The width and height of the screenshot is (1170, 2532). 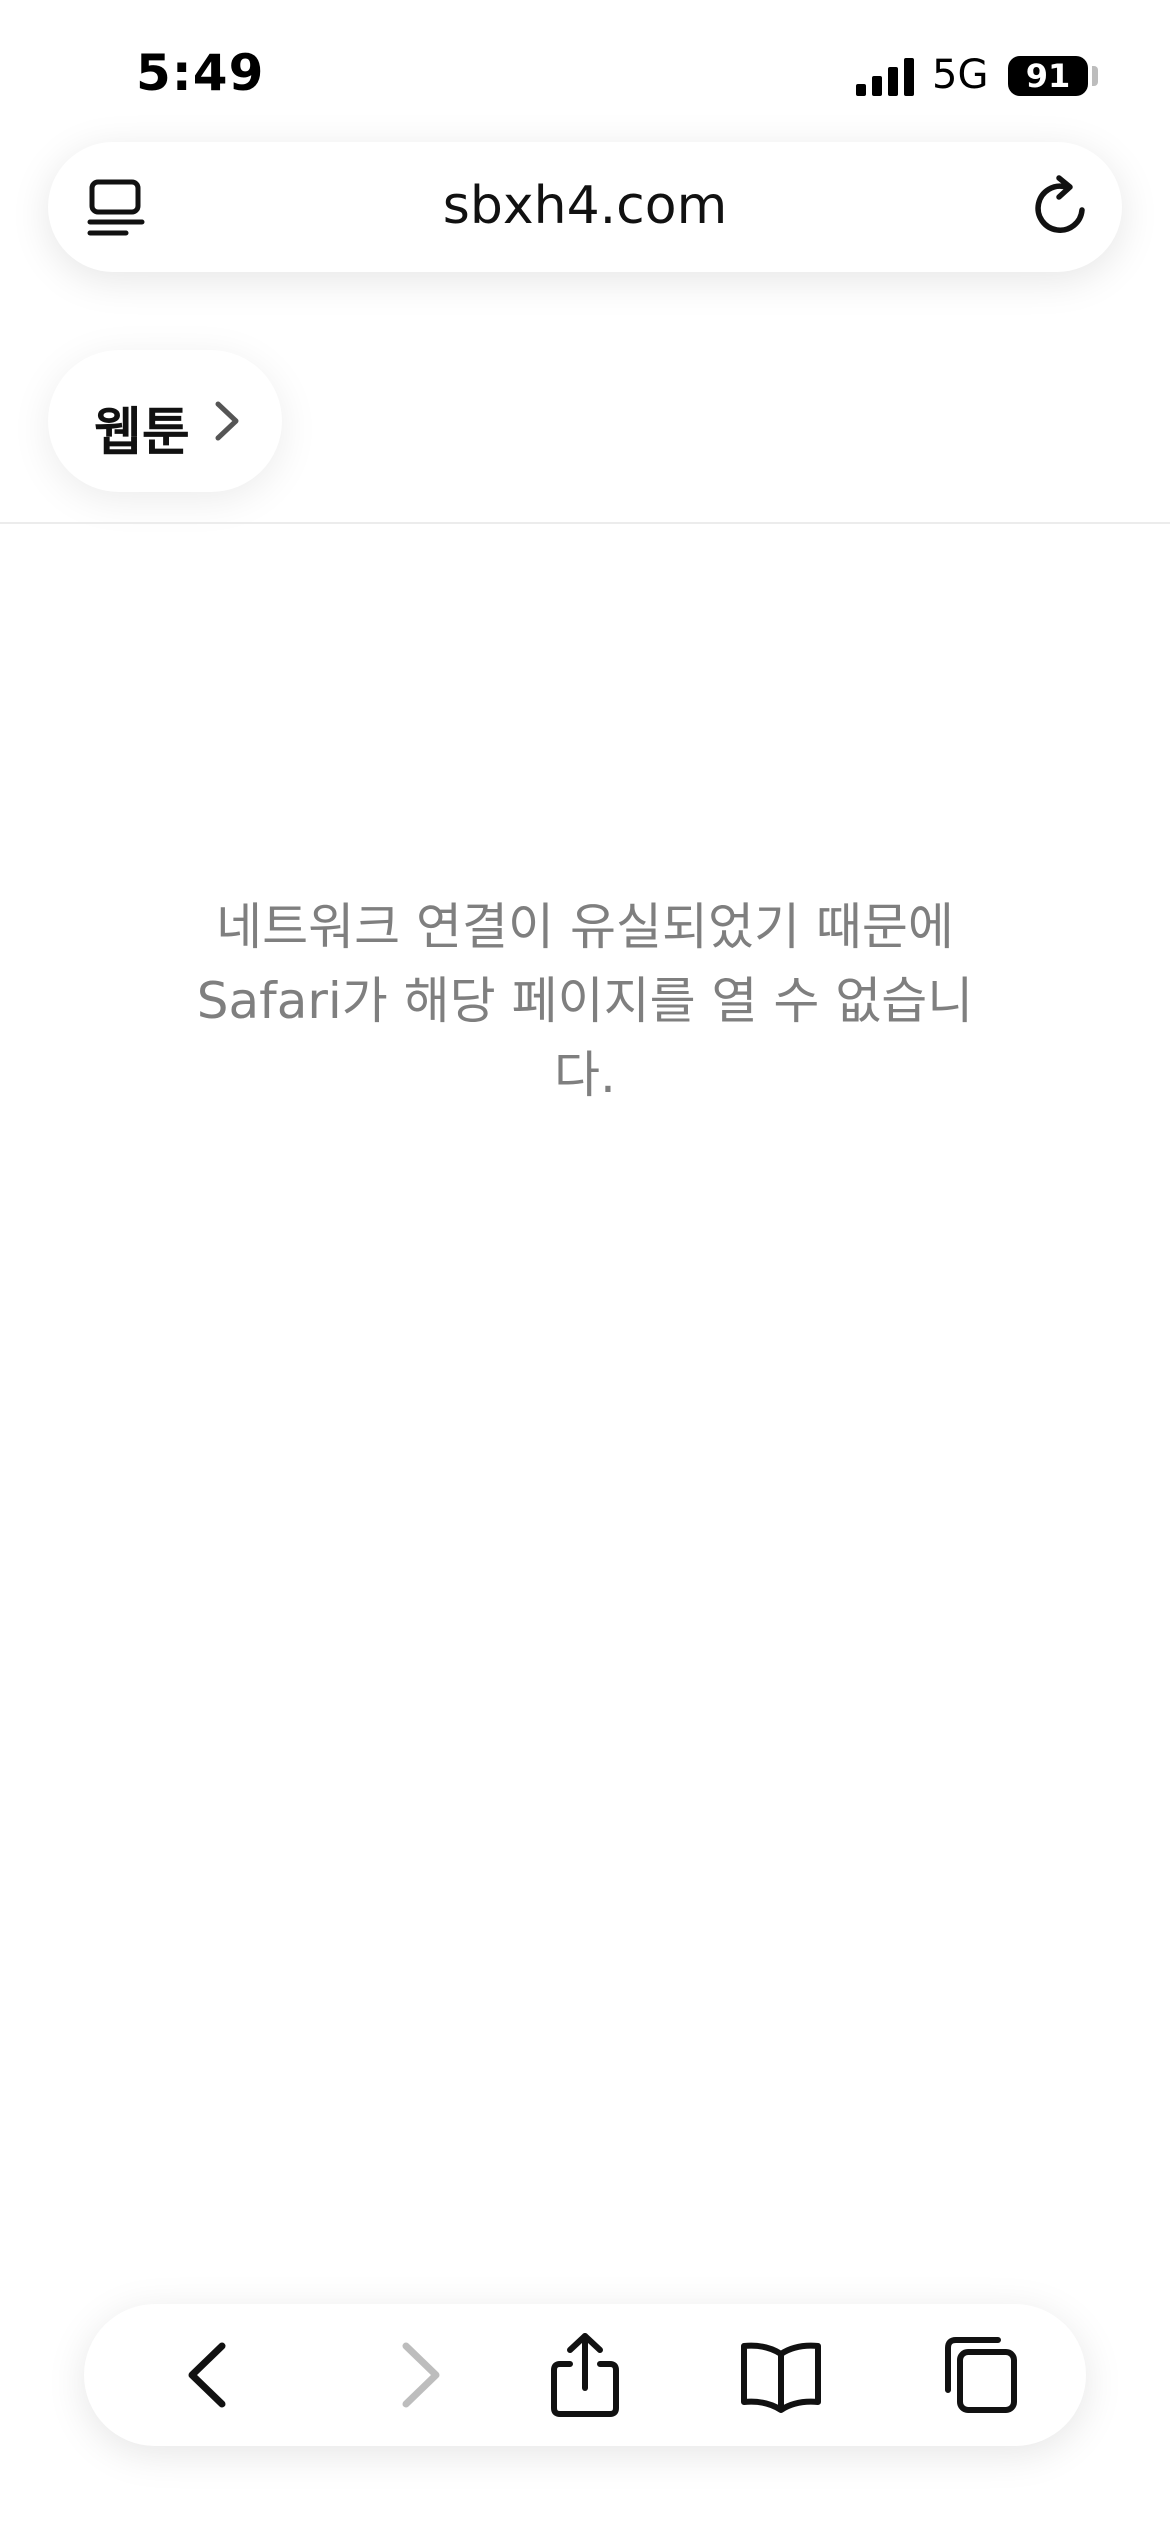 What do you see at coordinates (885, 77) in the screenshot?
I see `signal-icon` at bounding box center [885, 77].